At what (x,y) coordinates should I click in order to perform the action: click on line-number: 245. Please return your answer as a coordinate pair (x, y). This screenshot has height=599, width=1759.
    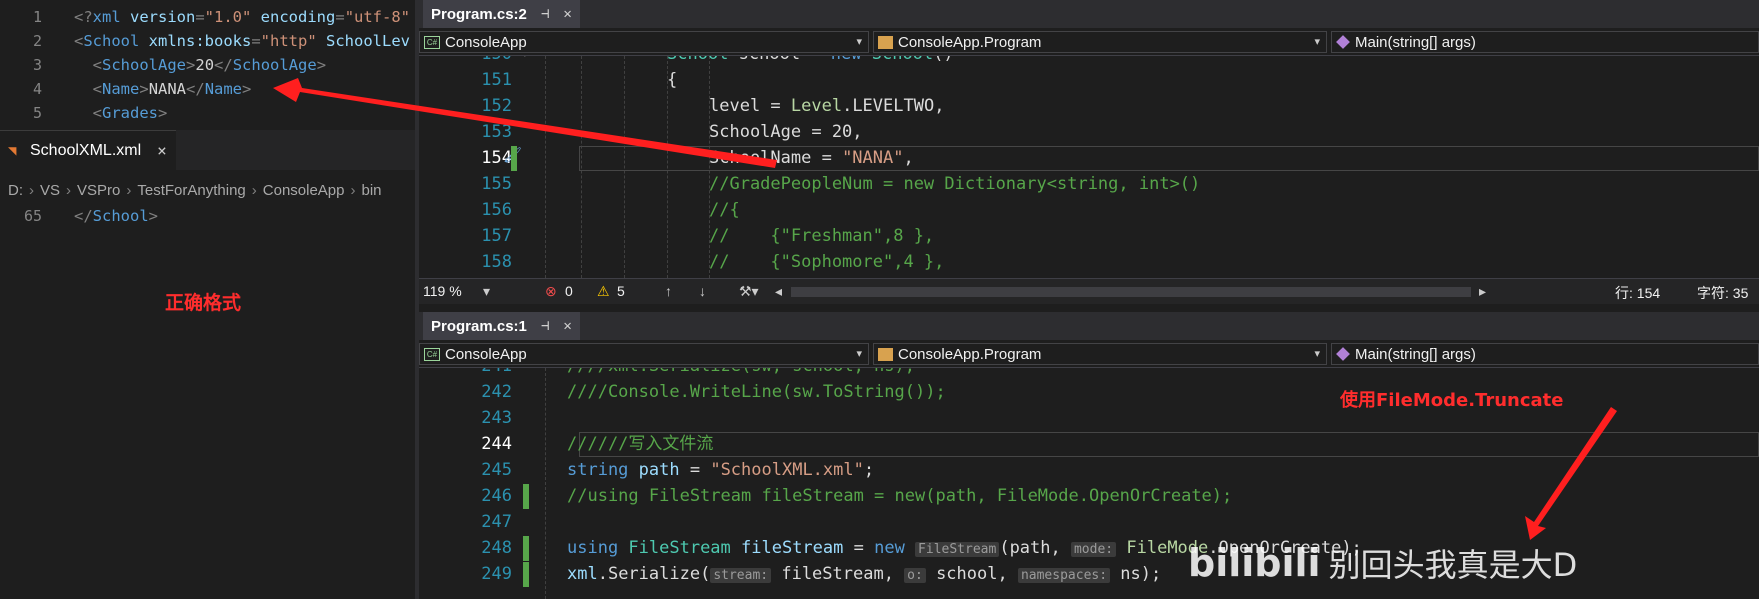
    Looking at the image, I should click on (496, 470).